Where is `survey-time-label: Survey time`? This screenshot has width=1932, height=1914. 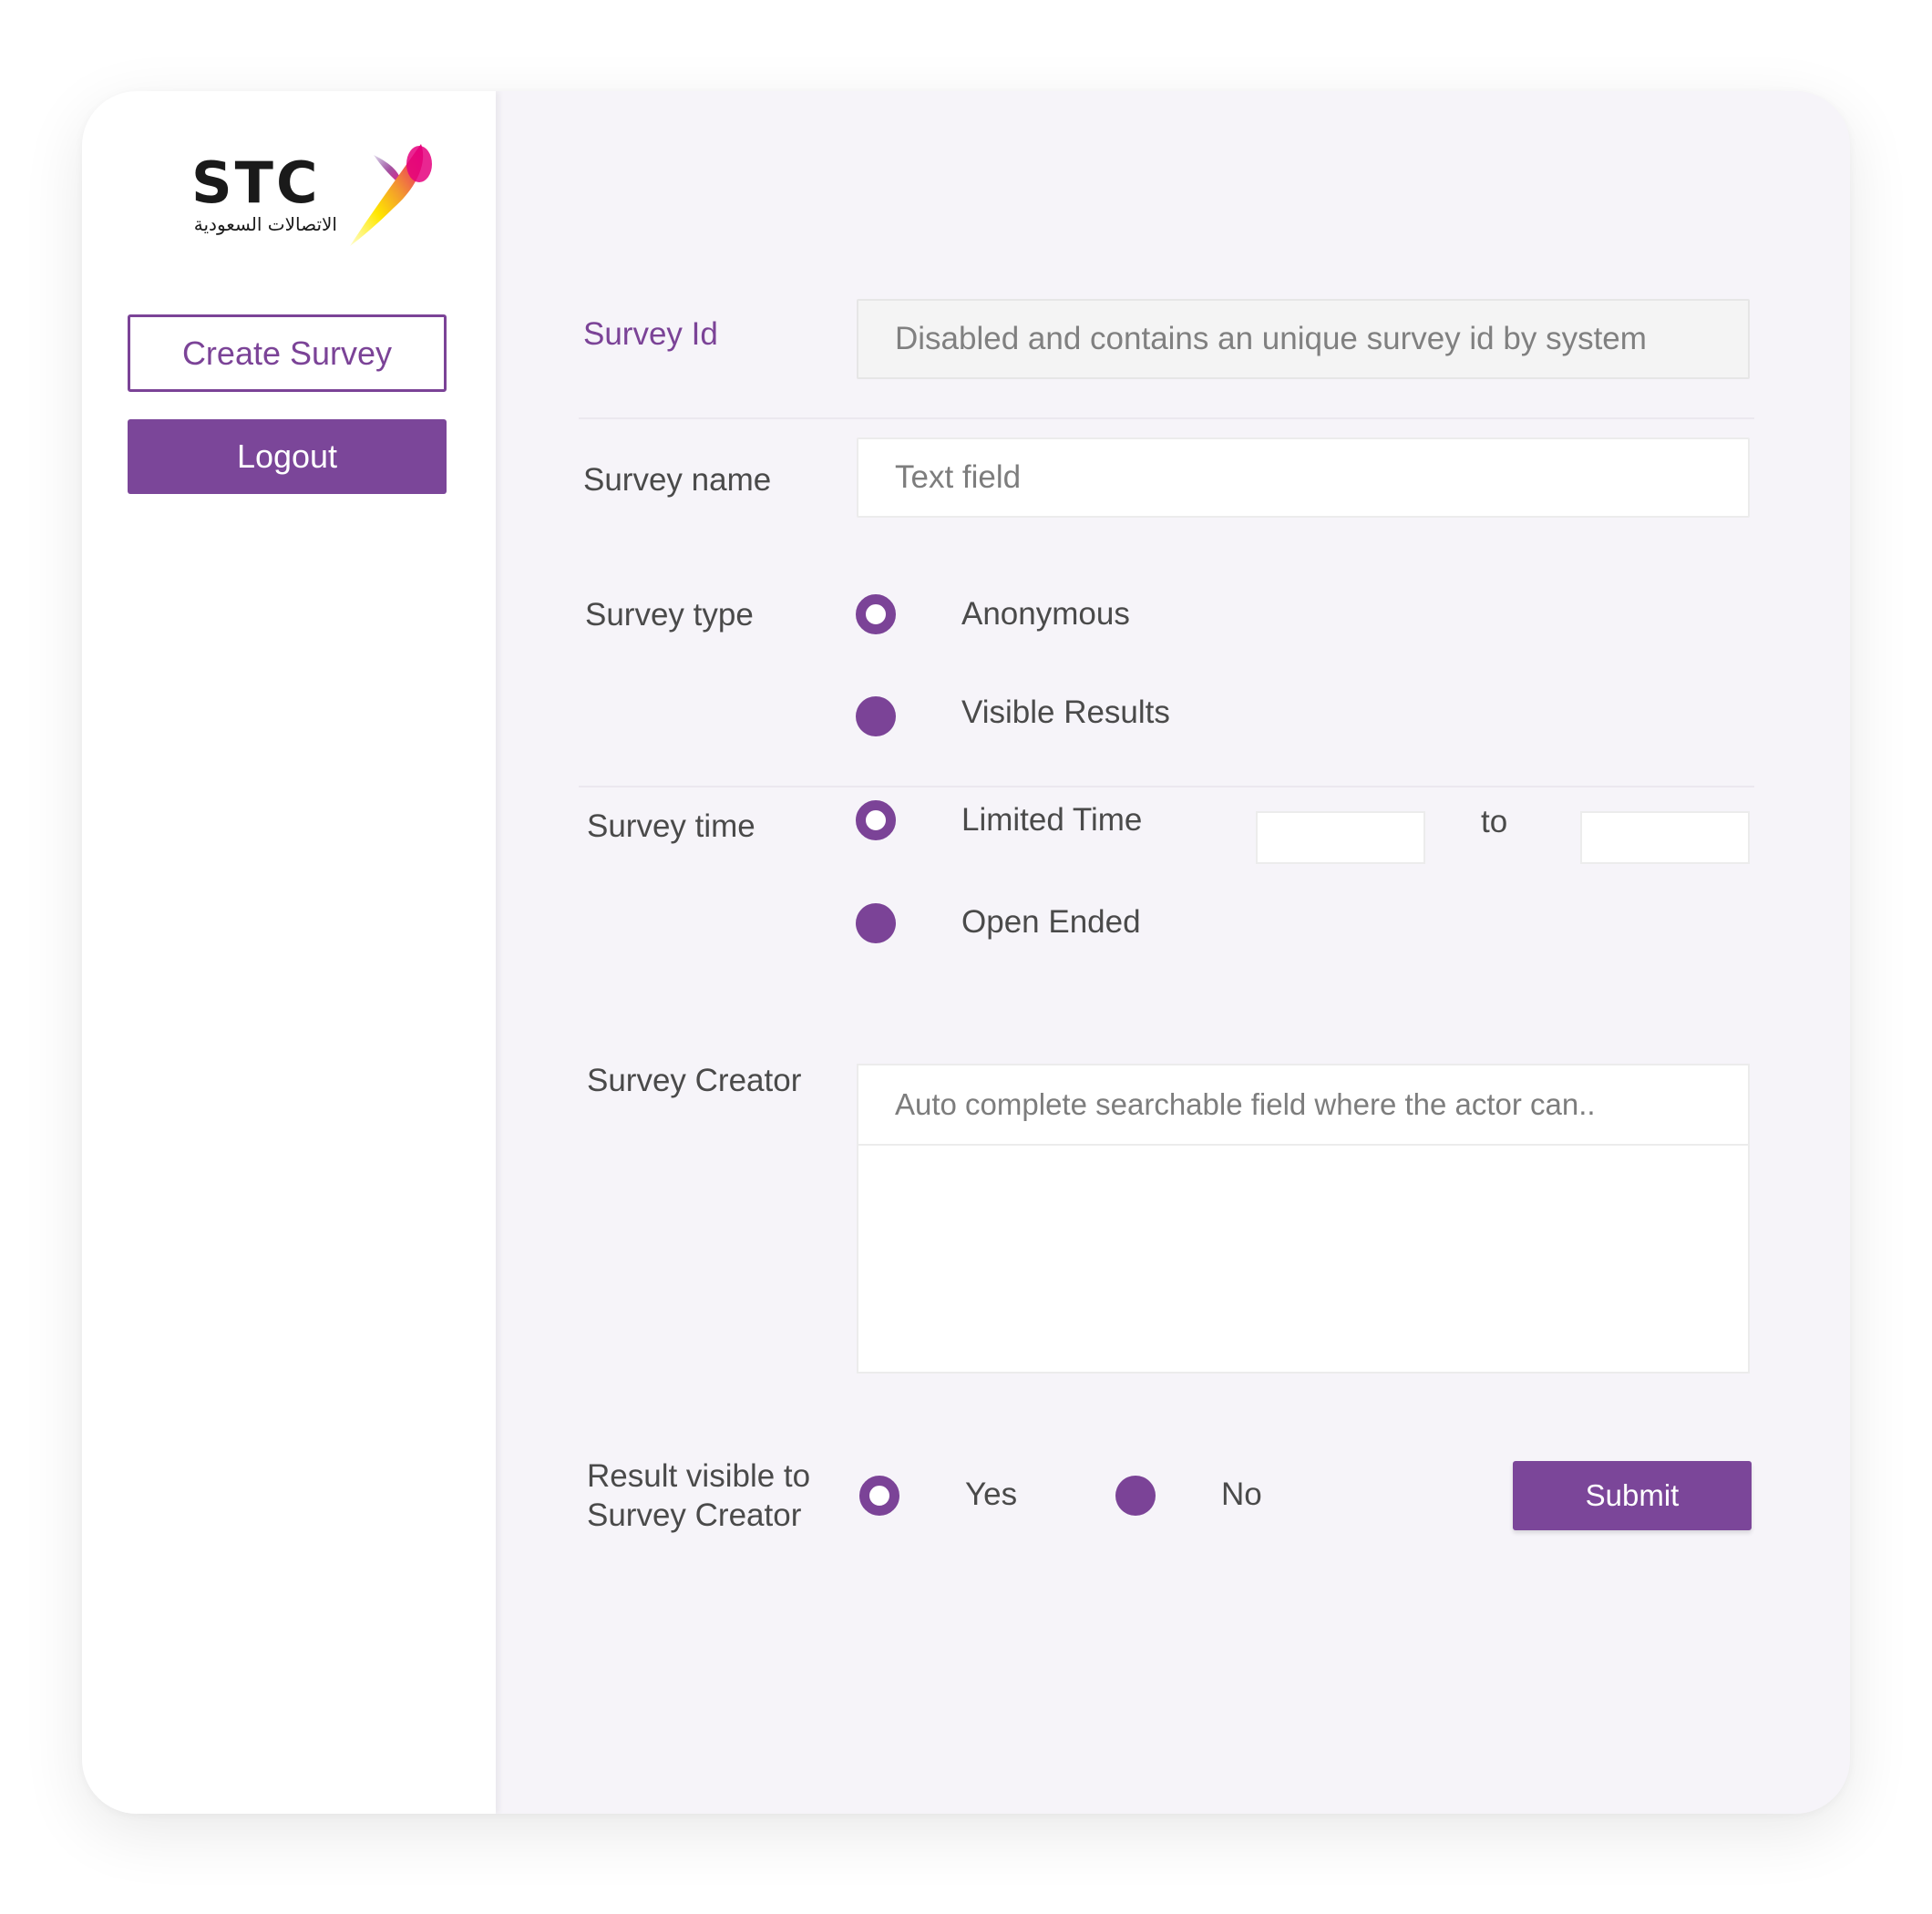 survey-time-label: Survey time is located at coordinates (671, 826).